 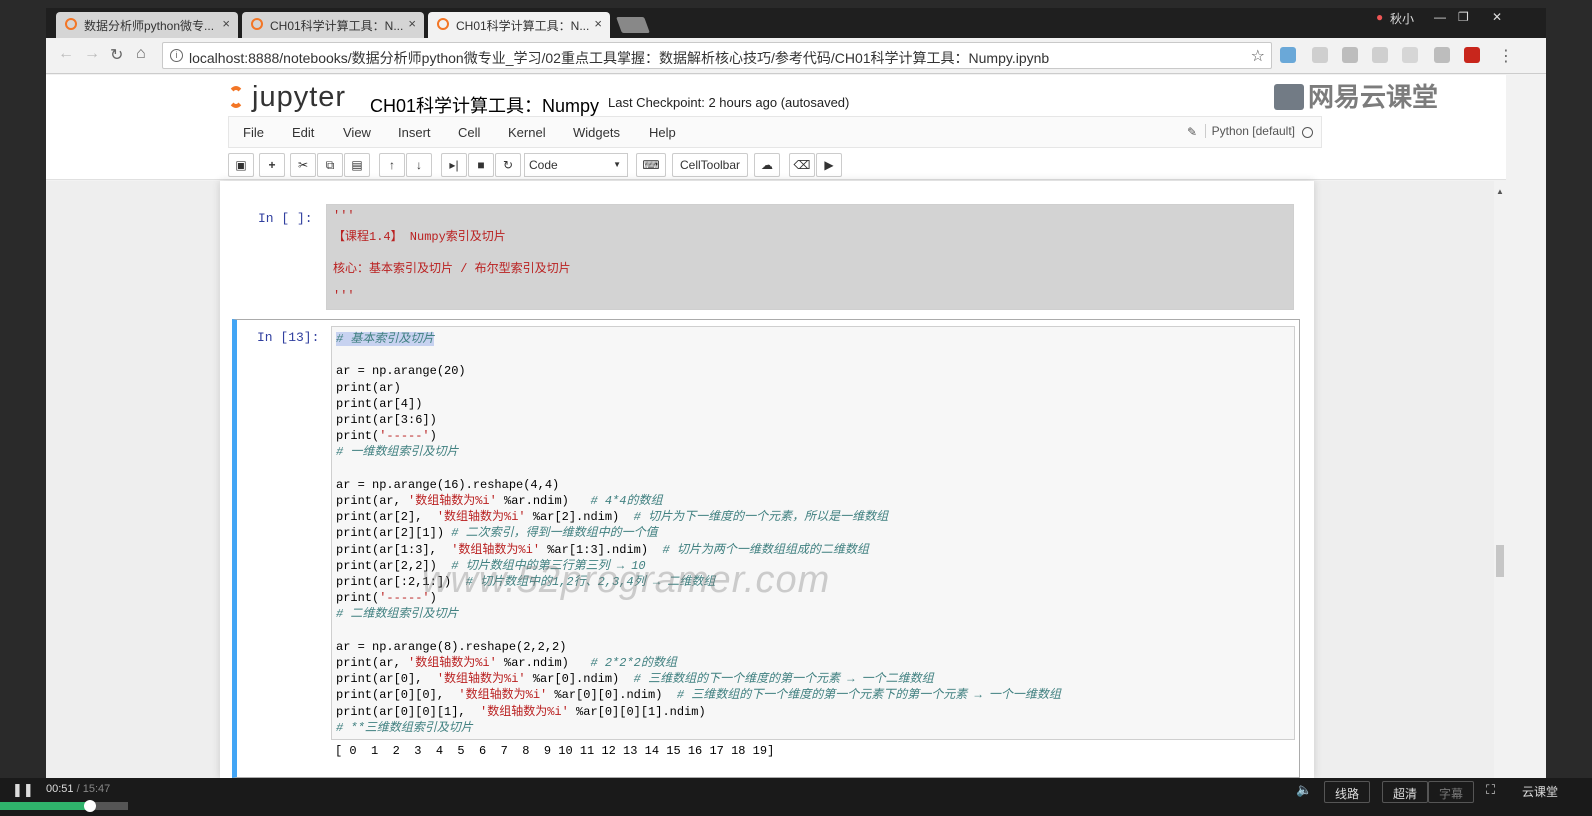 I want to click on forward-icon: →, so click(x=92, y=54).